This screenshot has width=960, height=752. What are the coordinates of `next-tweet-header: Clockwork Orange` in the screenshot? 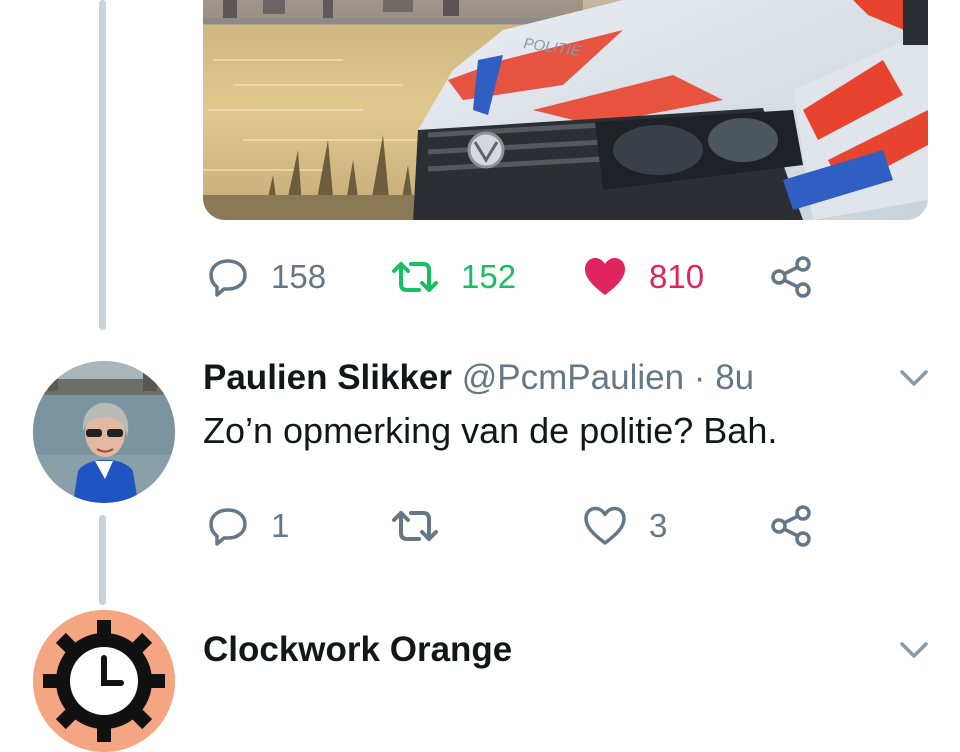 It's located at (357, 650).